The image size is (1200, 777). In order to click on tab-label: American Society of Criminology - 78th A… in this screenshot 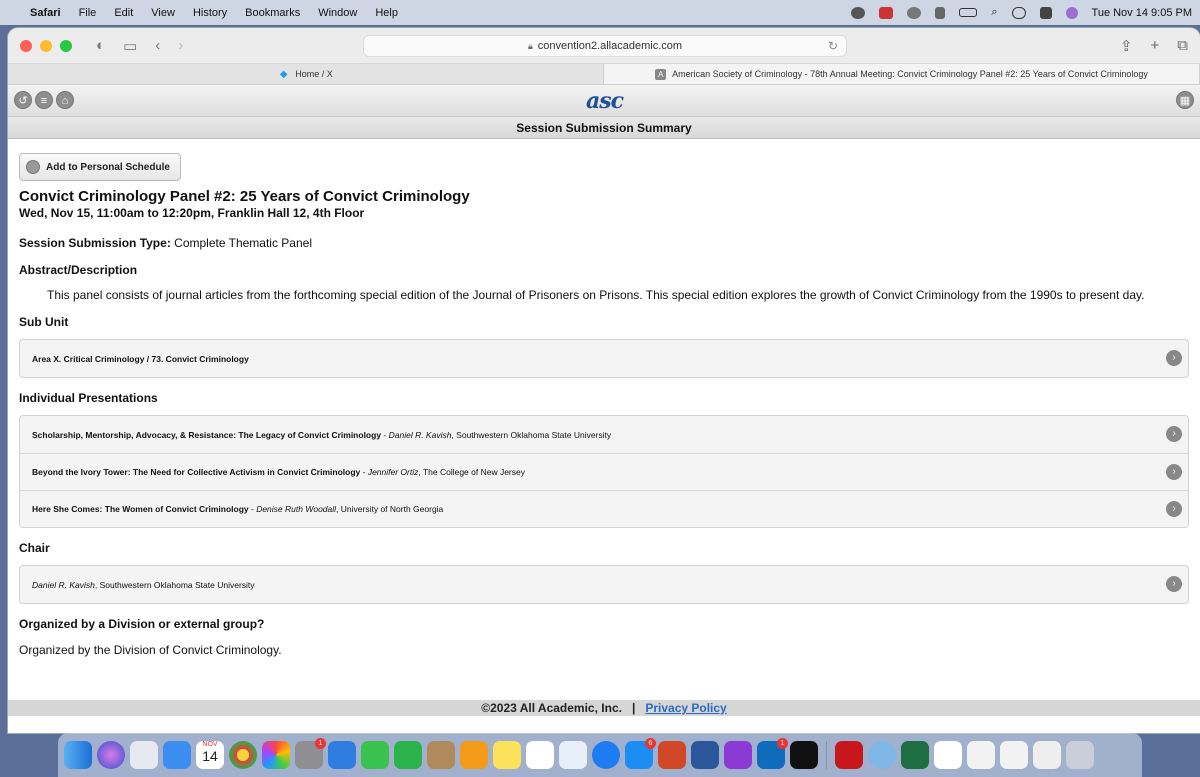, I will do `click(910, 74)`.